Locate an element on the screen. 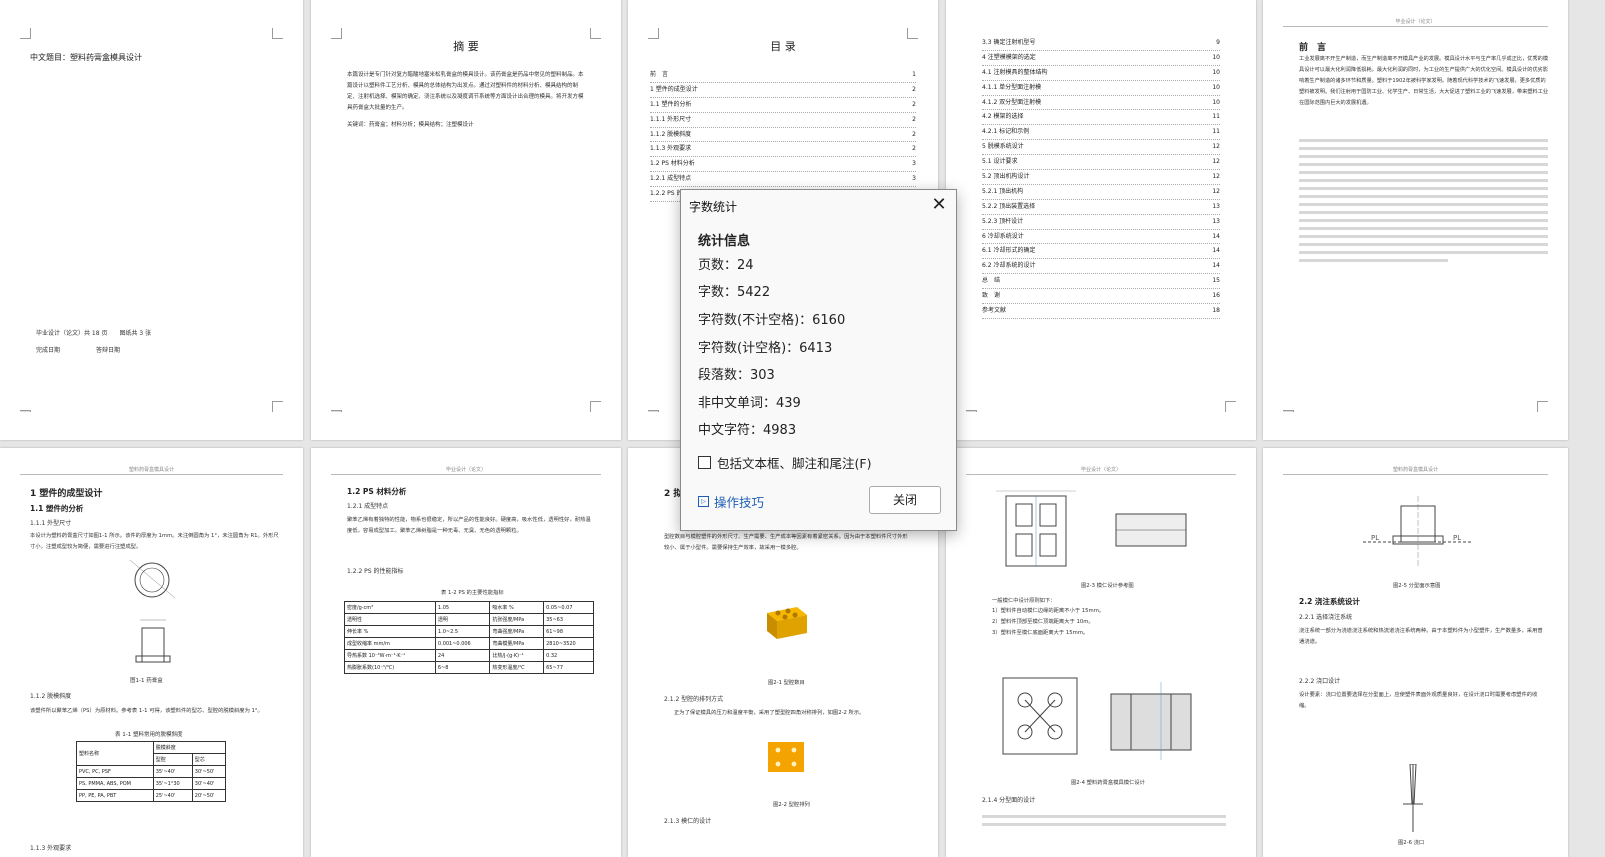 The height and width of the screenshot is (857, 1605). toc-entry-page: 1 is located at coordinates (914, 74).